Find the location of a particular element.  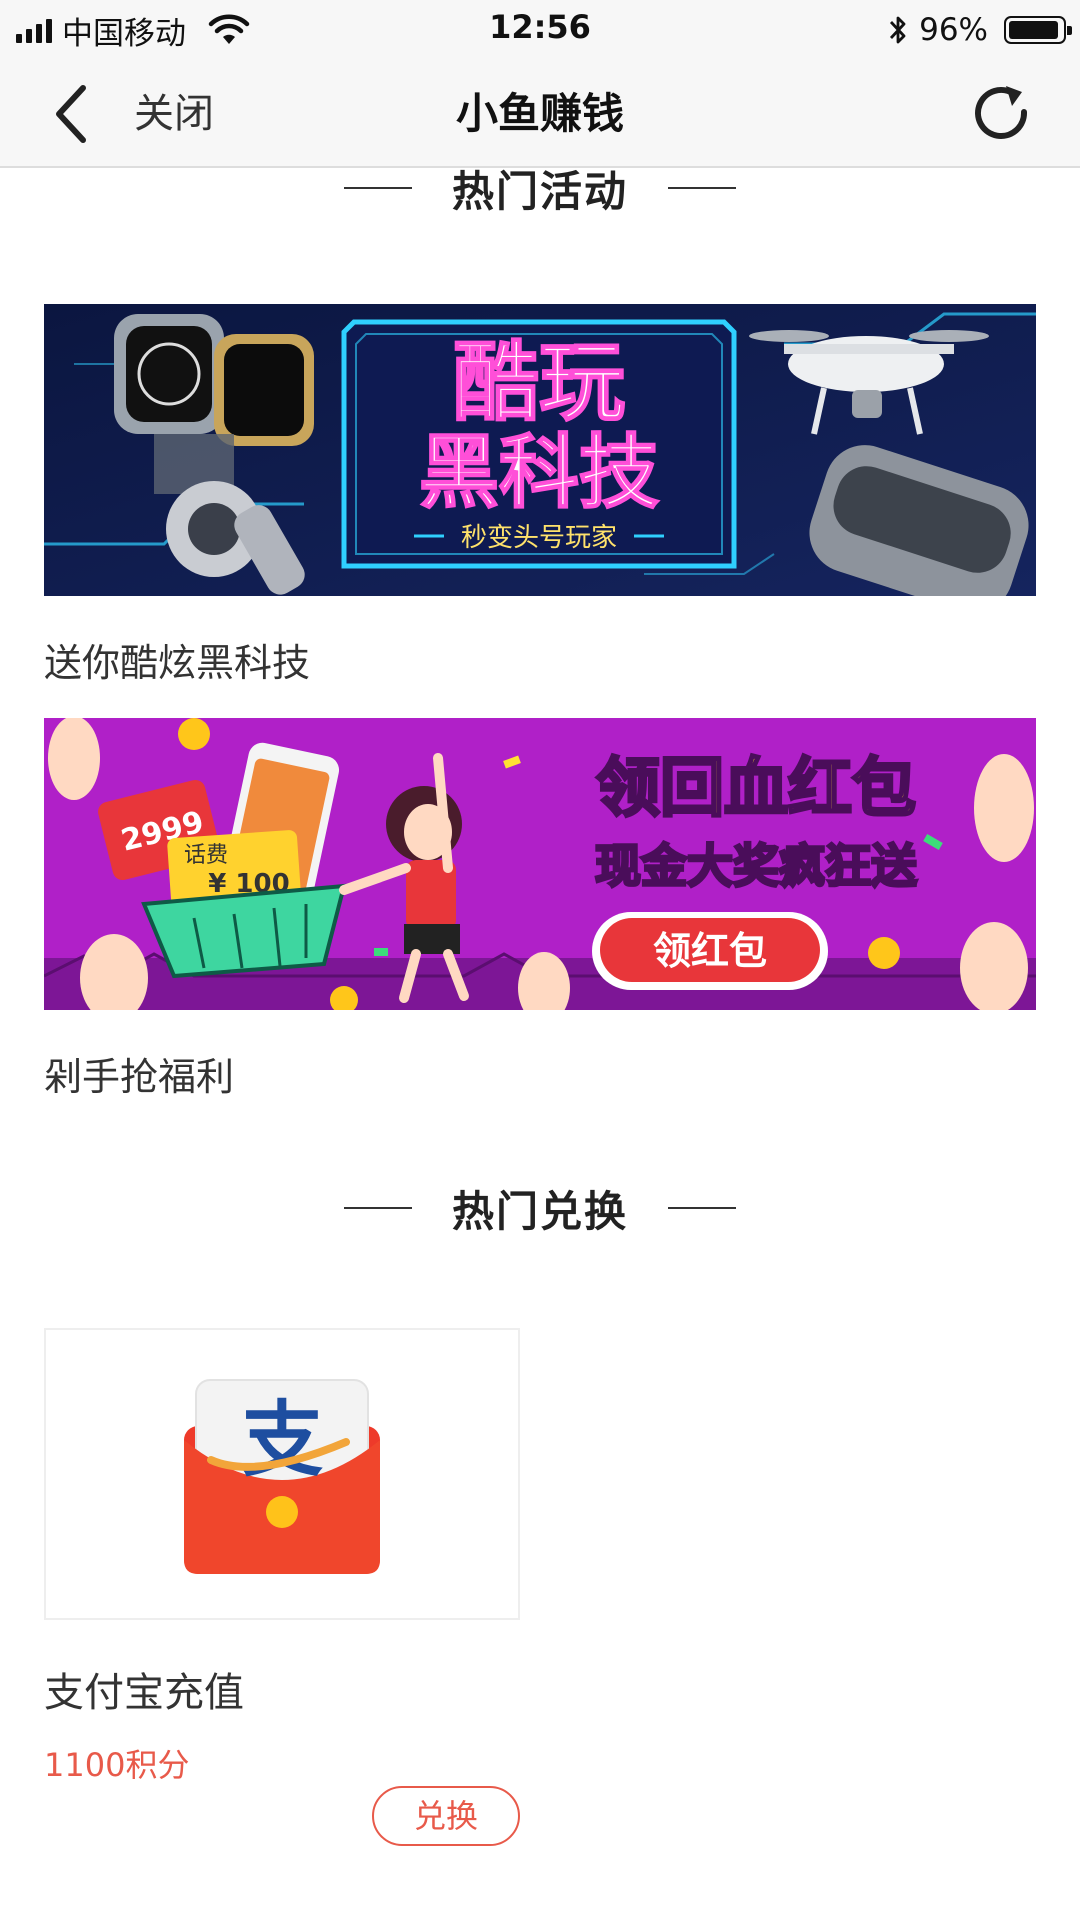

alipay-glyph: 支 is located at coordinates (282, 1440).